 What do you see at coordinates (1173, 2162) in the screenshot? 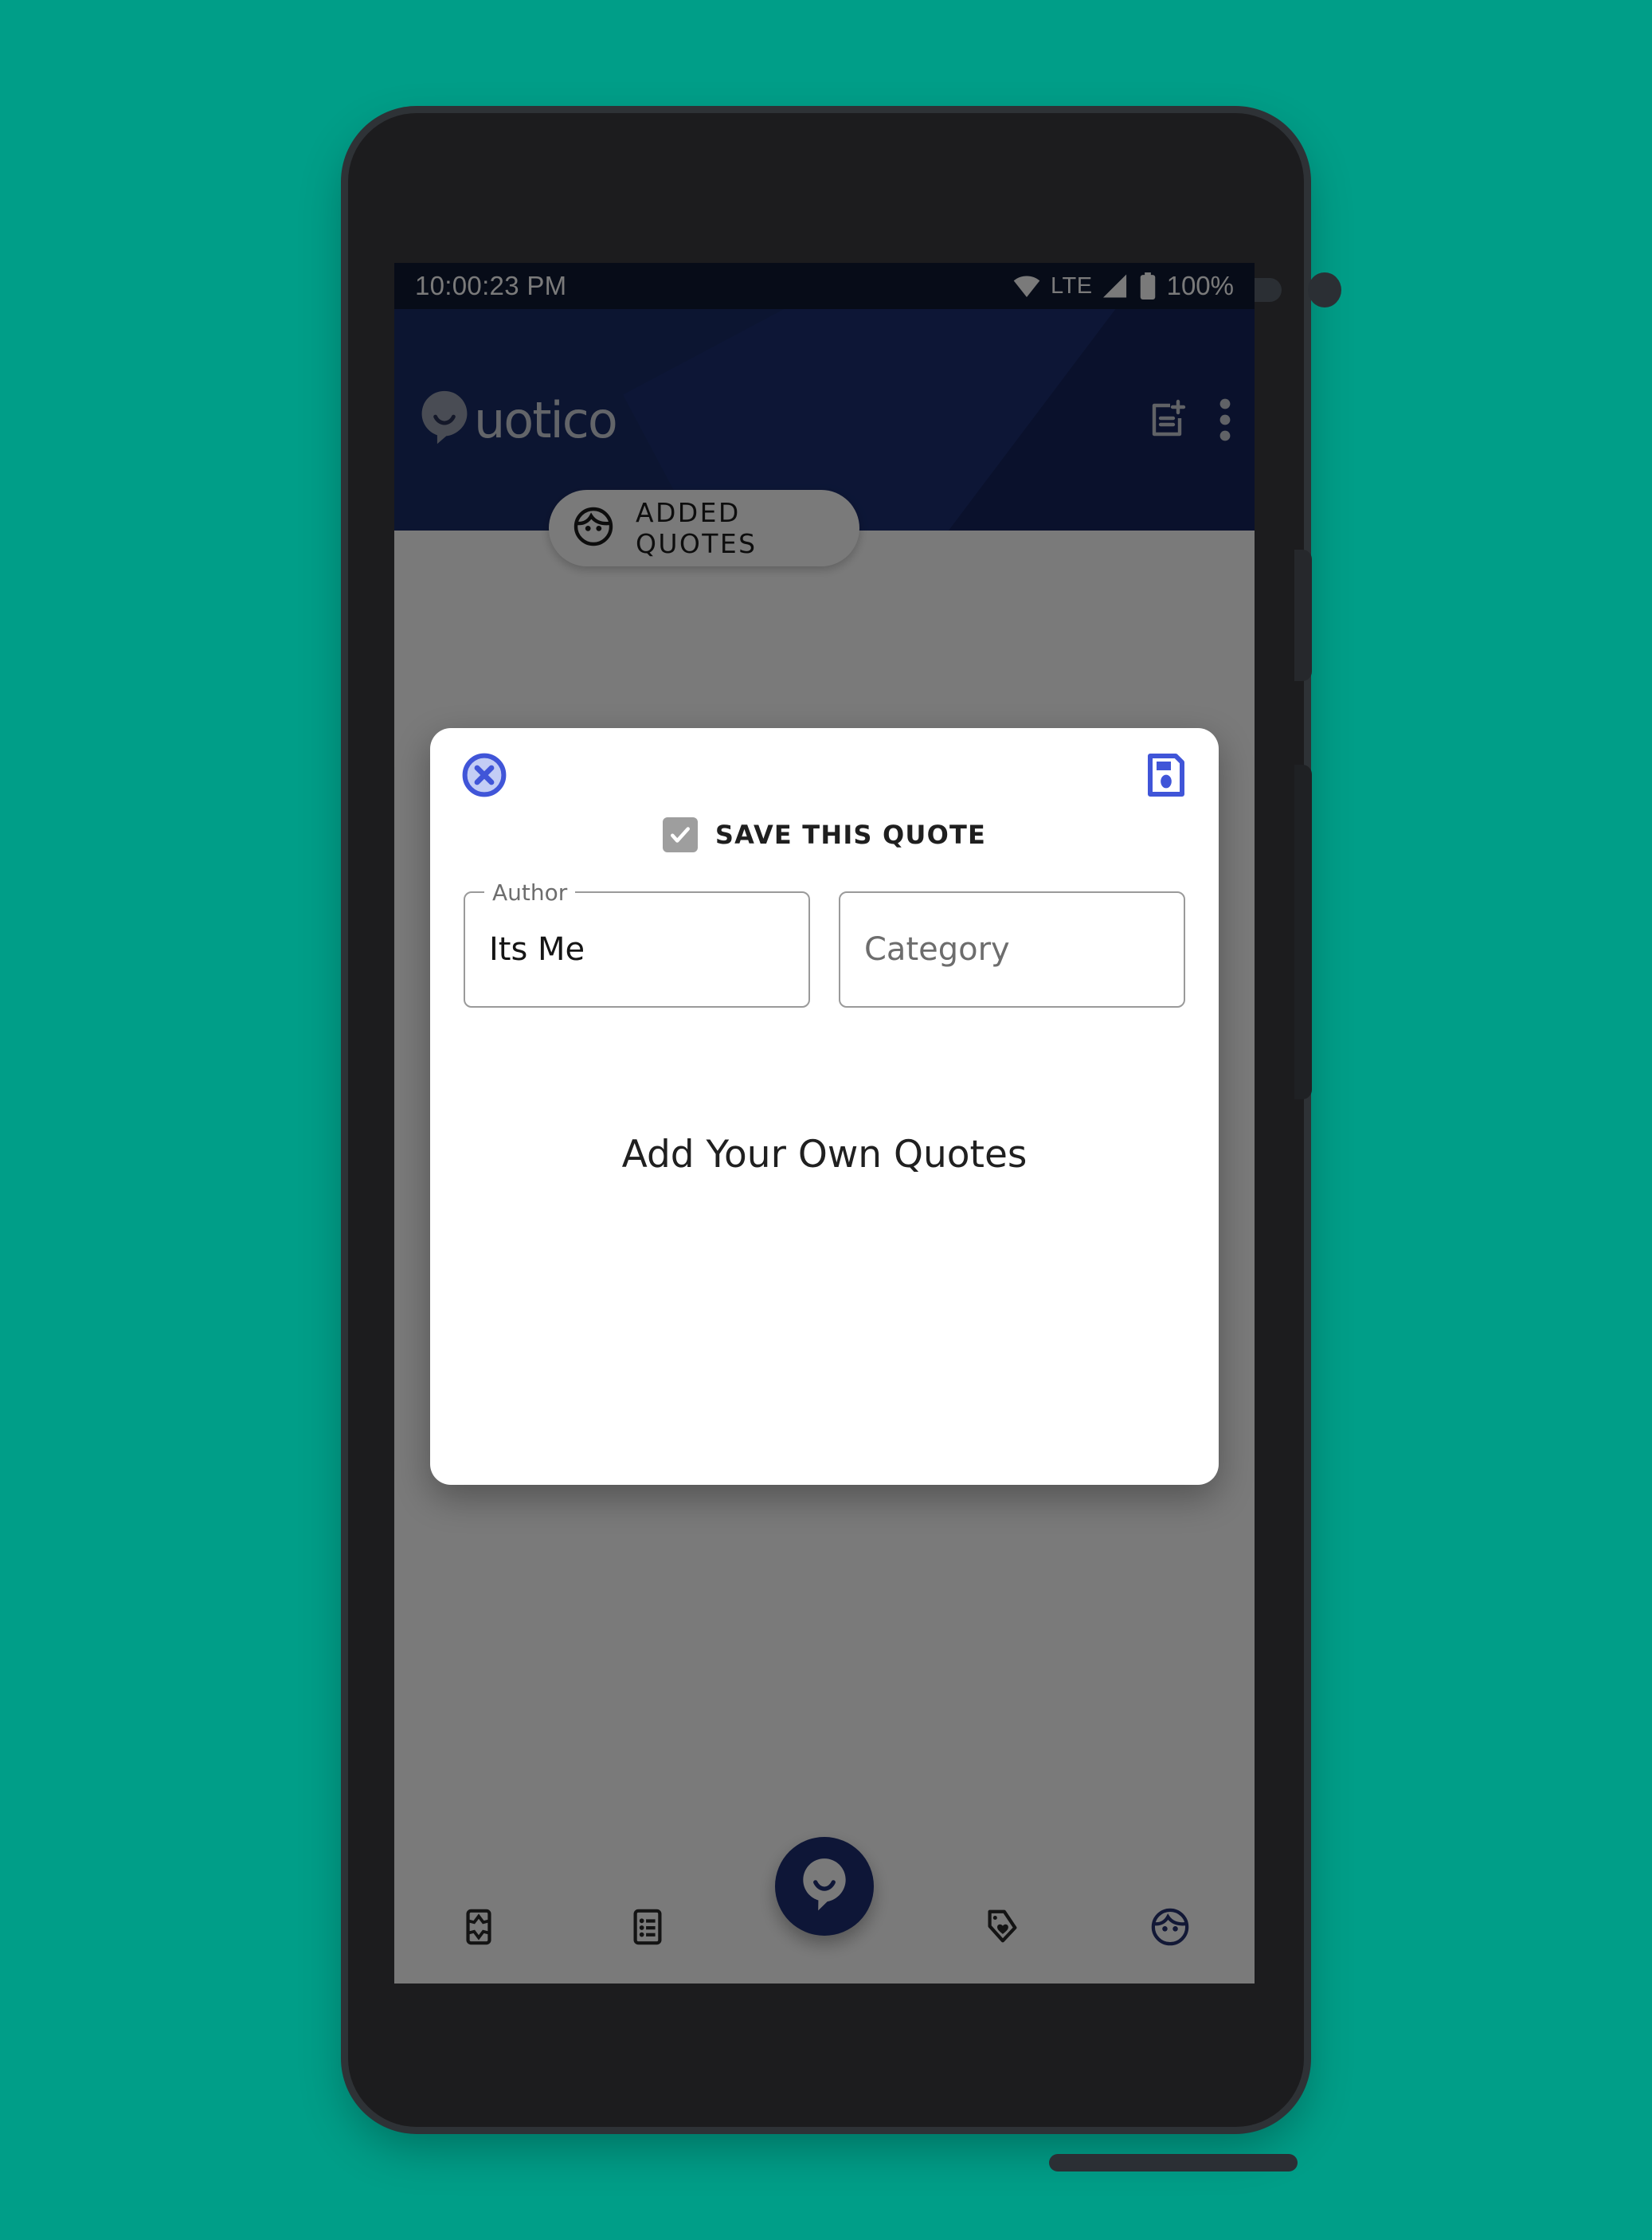
I see `phone-chin-speaker` at bounding box center [1173, 2162].